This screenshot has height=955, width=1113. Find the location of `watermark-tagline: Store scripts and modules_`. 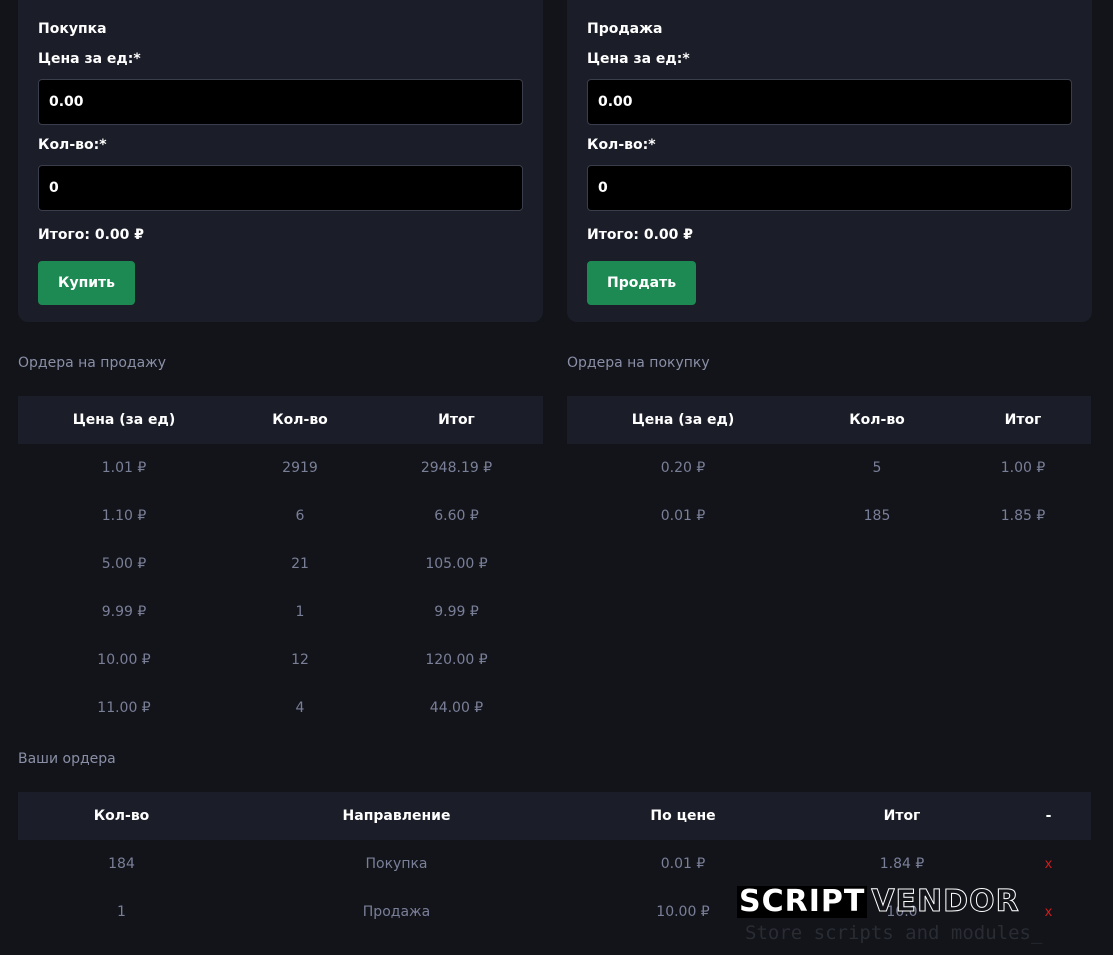

watermark-tagline: Store scripts and modules_ is located at coordinates (894, 933).